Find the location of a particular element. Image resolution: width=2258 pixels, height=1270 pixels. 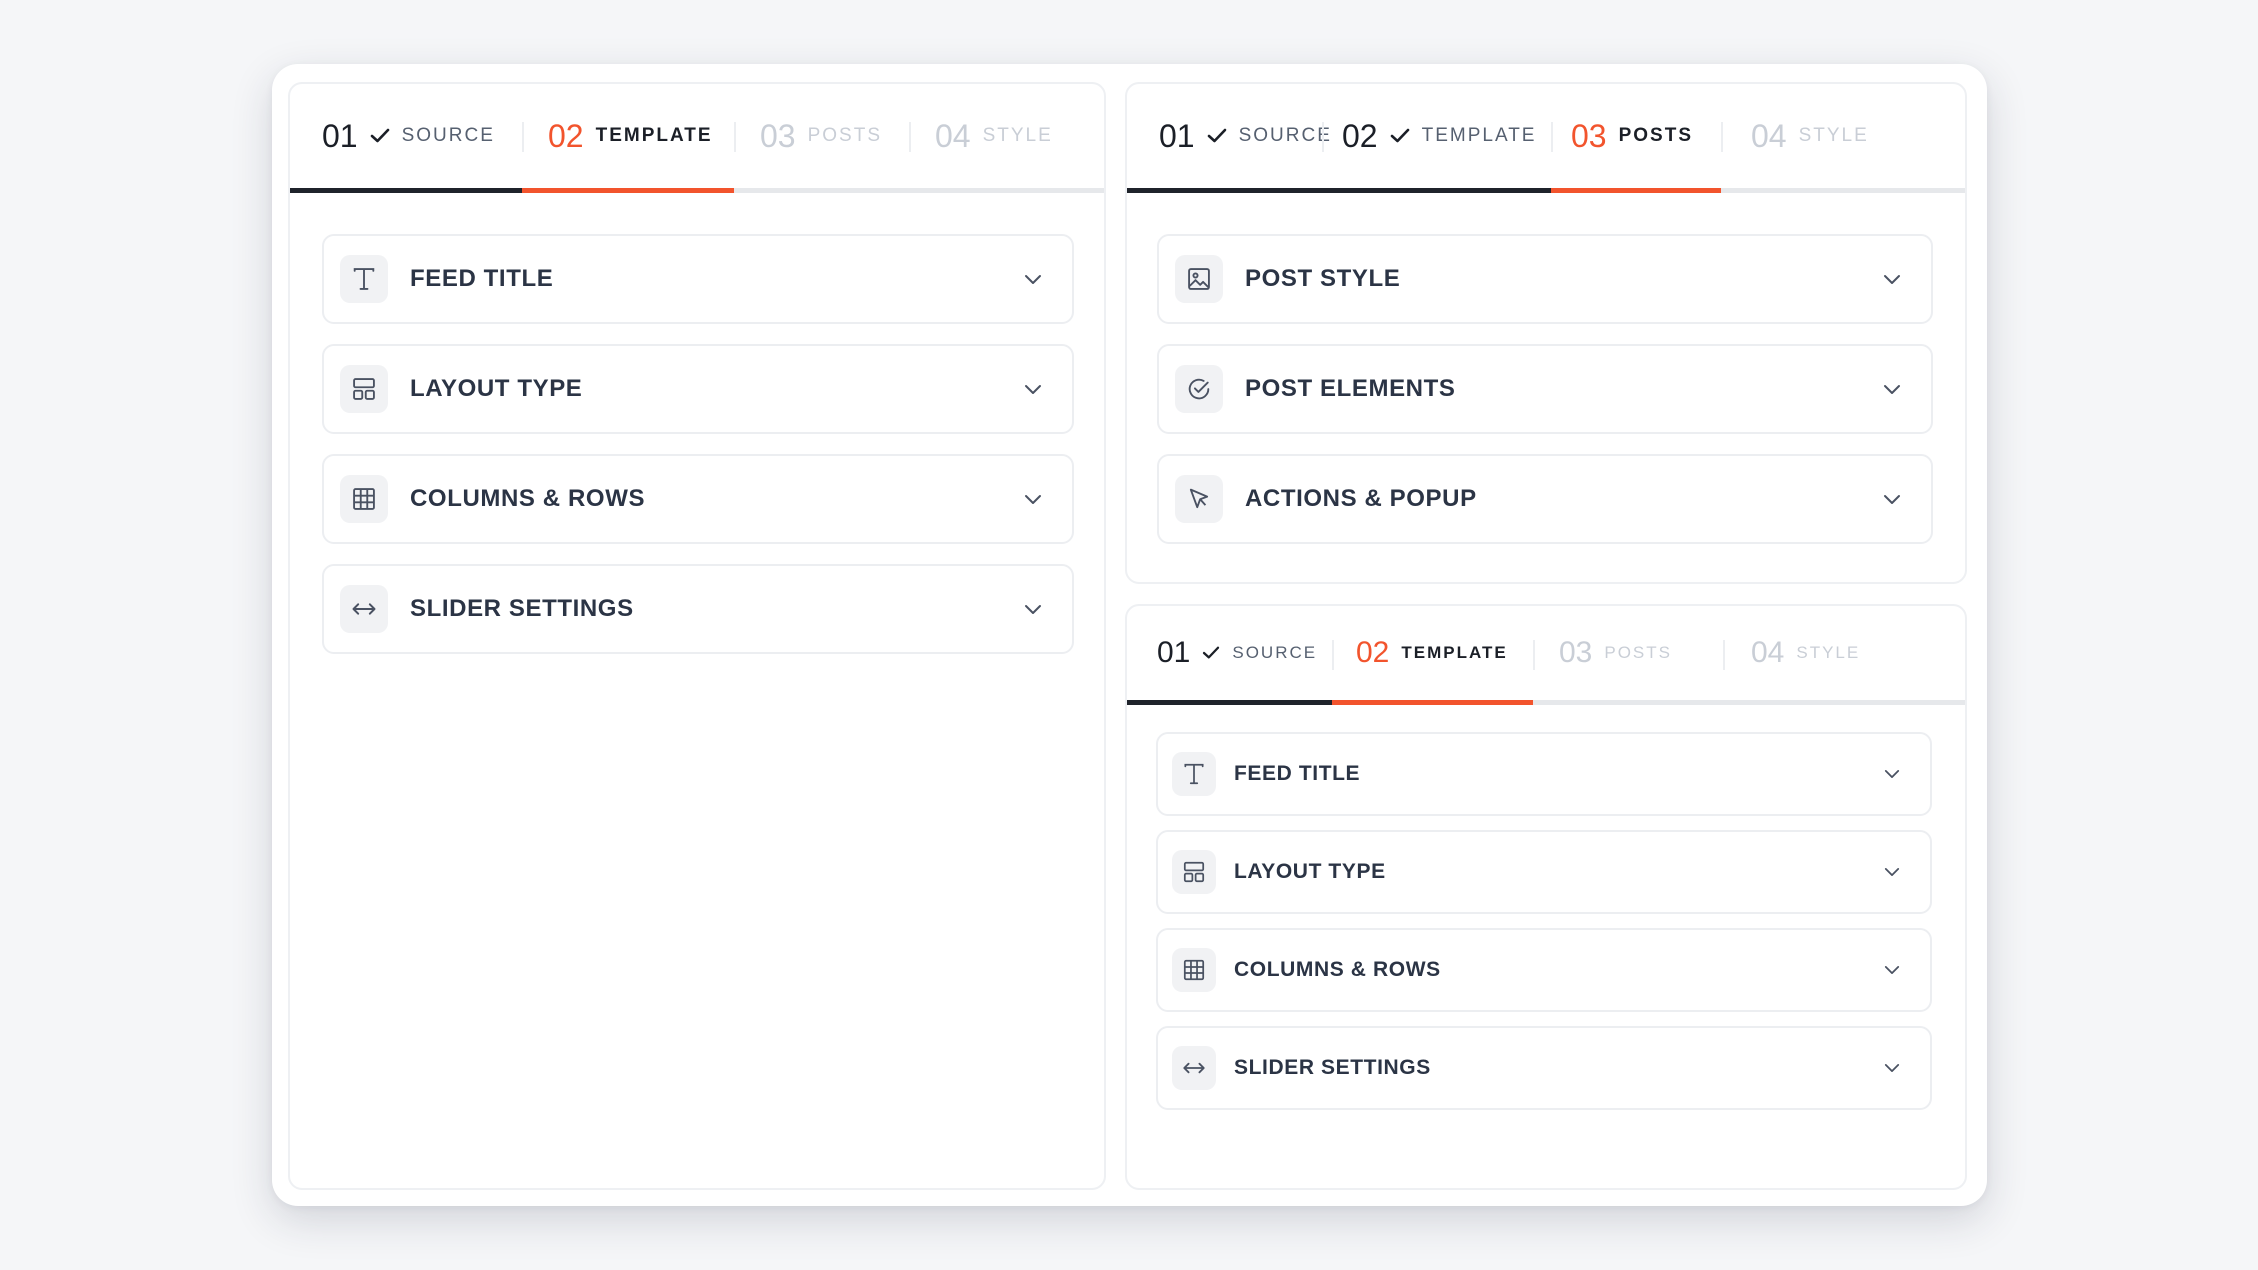

accordion-label: POST STYLE is located at coordinates (1323, 278).